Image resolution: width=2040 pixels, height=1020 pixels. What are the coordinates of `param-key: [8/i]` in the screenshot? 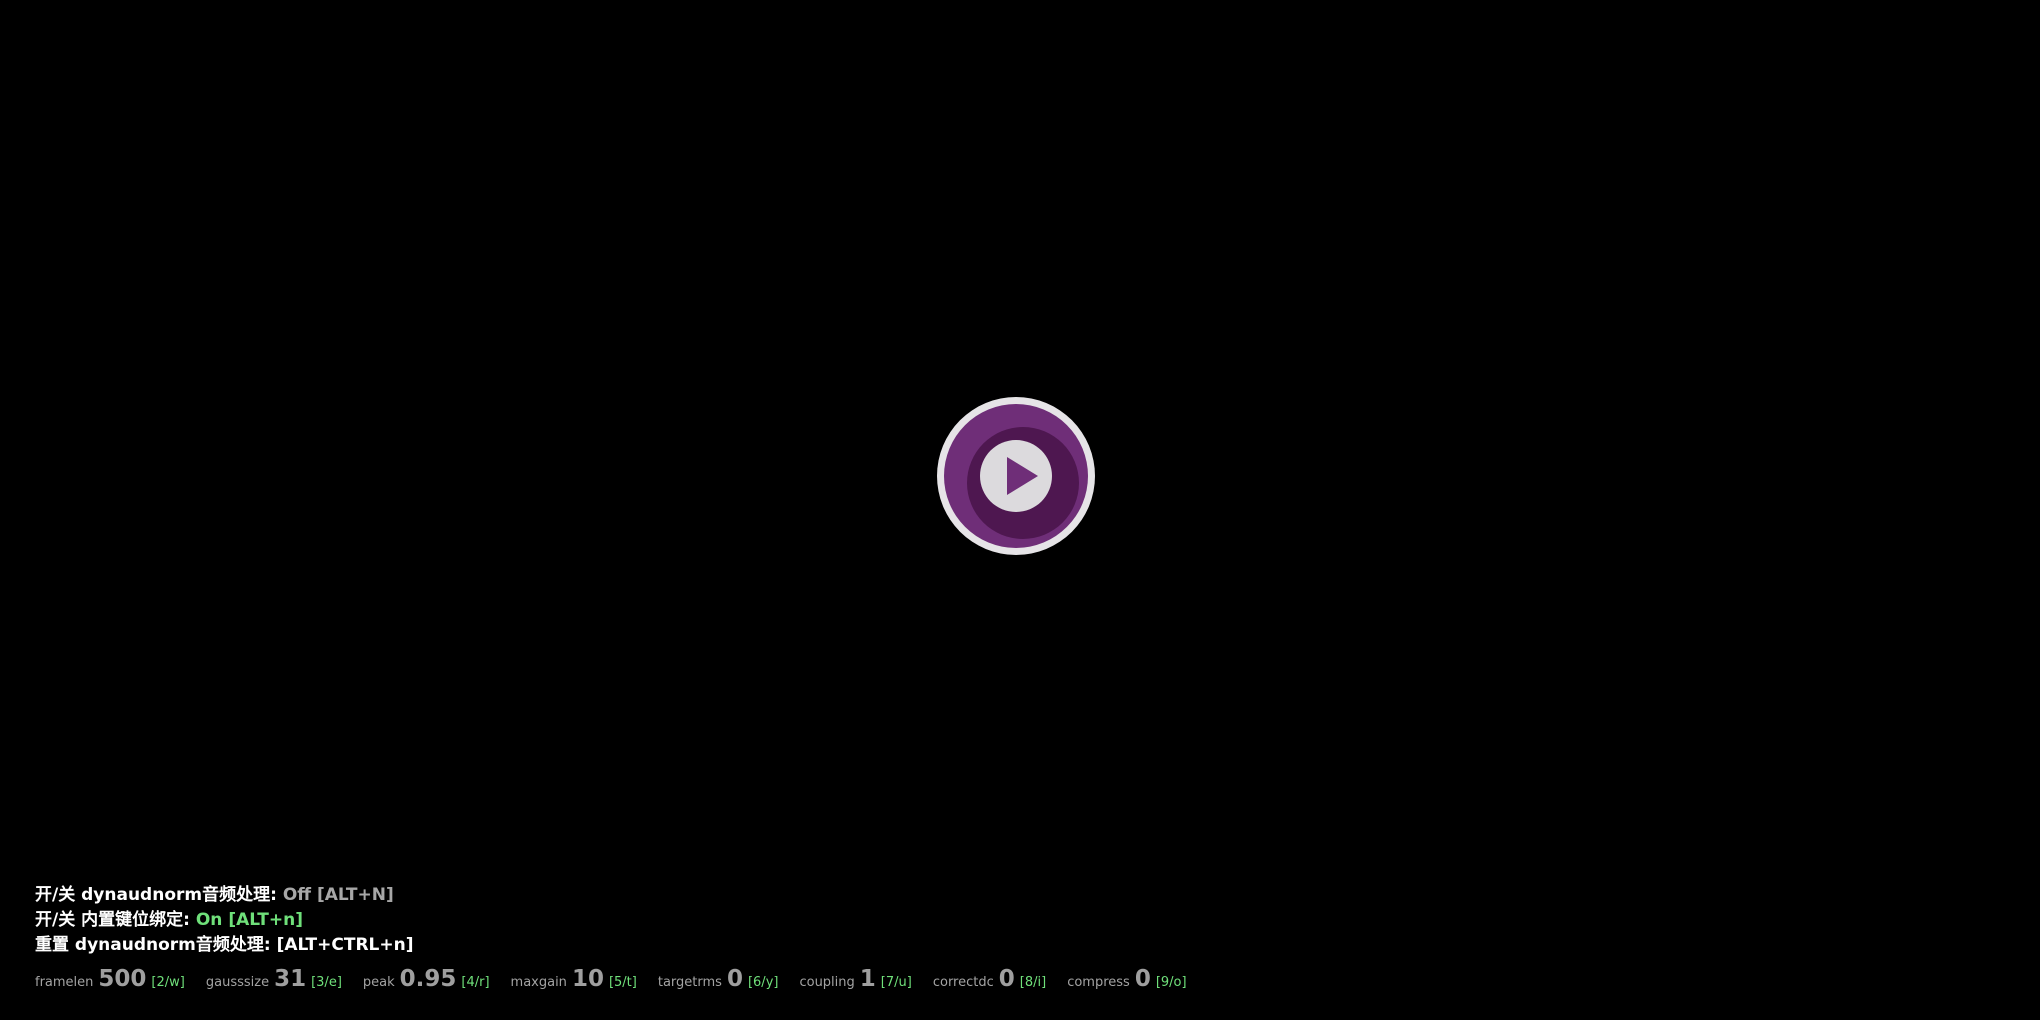 It's located at (1033, 982).